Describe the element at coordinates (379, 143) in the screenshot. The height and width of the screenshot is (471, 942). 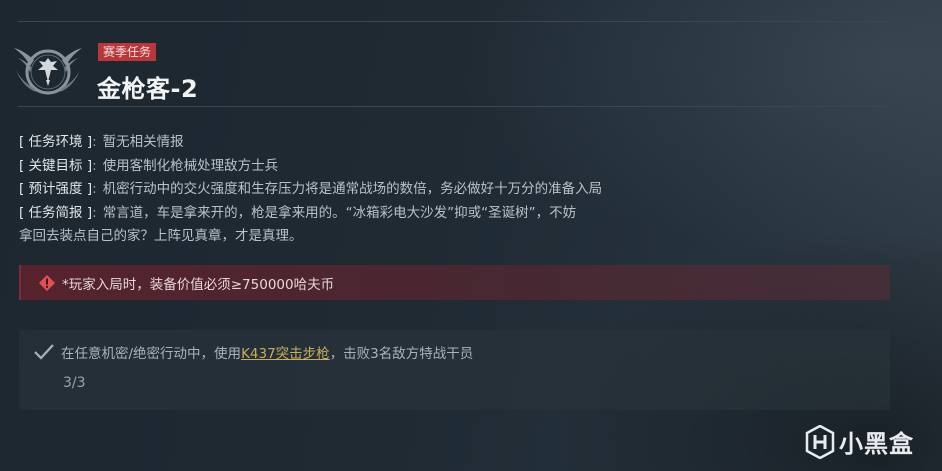
I see `info-row-environment: [ 任务环境 ]: 暂无相关情报` at that location.